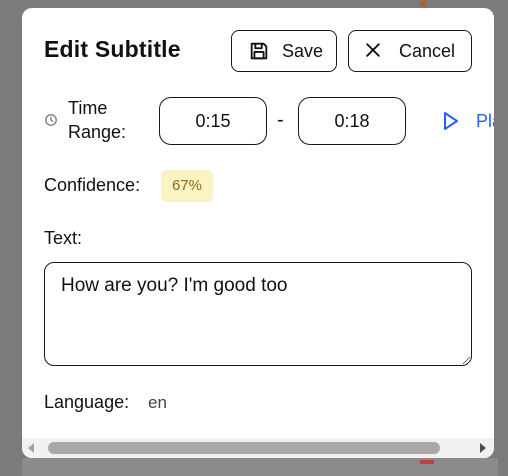 The height and width of the screenshot is (476, 508). Describe the element at coordinates (63, 238) in the screenshot. I see `text-label: Text:` at that location.